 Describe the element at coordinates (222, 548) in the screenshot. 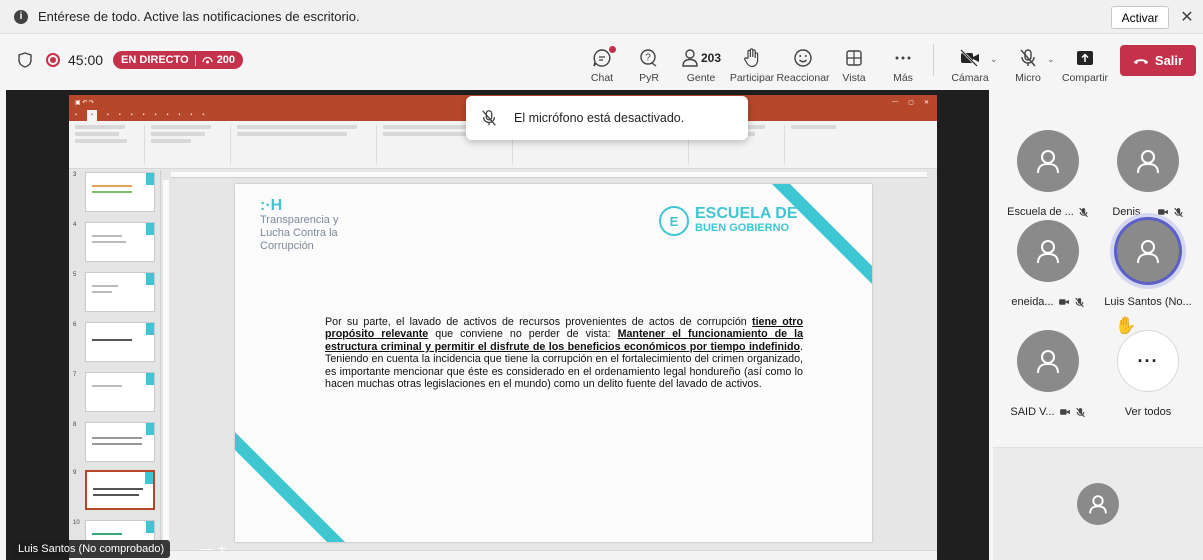

I see `zoom-in-button: +` at that location.